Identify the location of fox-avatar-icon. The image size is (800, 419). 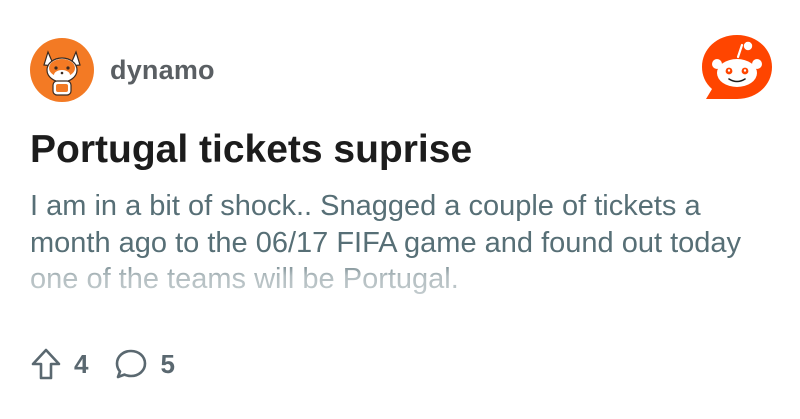
(62, 70).